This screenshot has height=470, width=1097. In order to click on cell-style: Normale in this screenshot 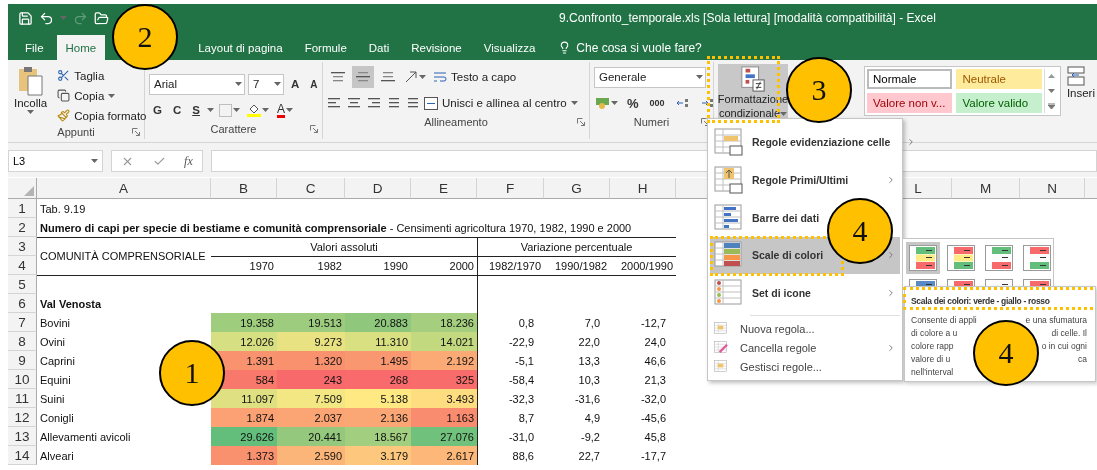, I will do `click(910, 79)`.